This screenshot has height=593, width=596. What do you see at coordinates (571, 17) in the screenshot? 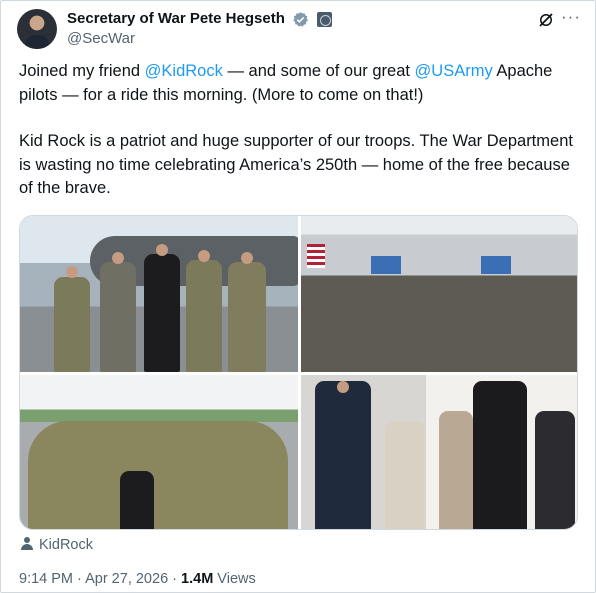
I see `more-options-icon: ···` at bounding box center [571, 17].